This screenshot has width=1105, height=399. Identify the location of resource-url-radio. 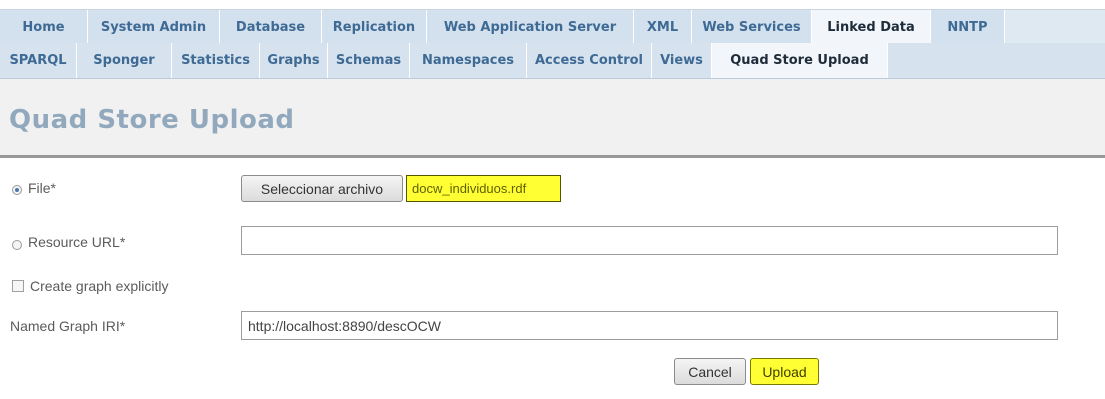
(17, 245).